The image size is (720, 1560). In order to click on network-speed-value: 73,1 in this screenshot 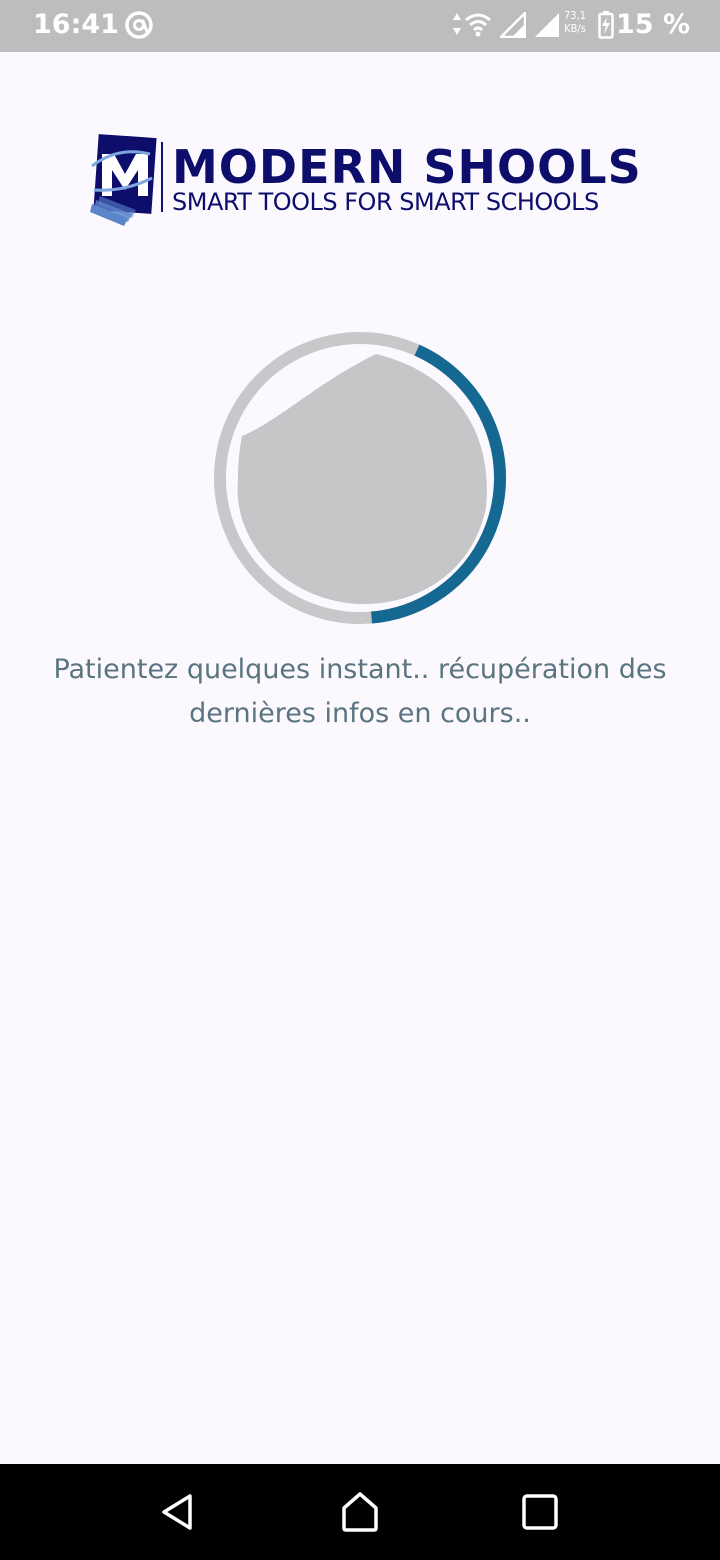, I will do `click(575, 15)`.